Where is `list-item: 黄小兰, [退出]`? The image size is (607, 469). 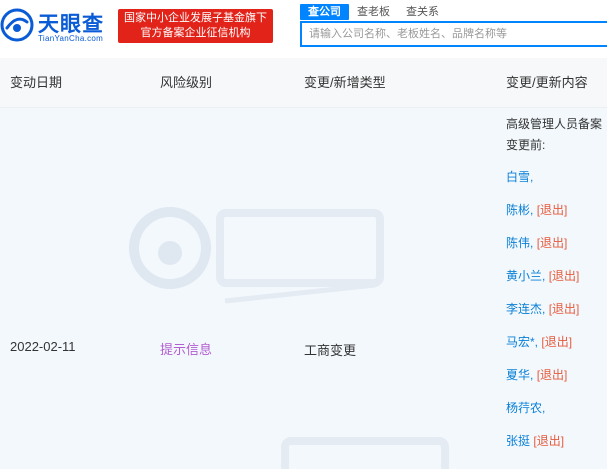
list-item: 黄小兰, [退出] is located at coordinates (542, 275).